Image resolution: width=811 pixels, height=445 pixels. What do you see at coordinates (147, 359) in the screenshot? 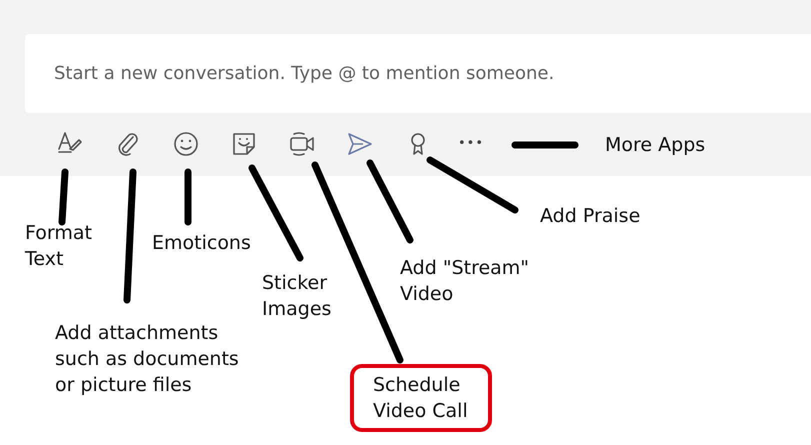
I see `annotation-label: Add attachments such as documents or picture files` at bounding box center [147, 359].